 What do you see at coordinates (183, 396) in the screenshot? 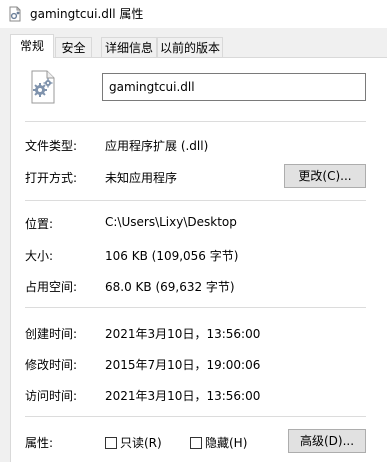
I see `accessed-value: 2021年3月10日，13:56:00` at bounding box center [183, 396].